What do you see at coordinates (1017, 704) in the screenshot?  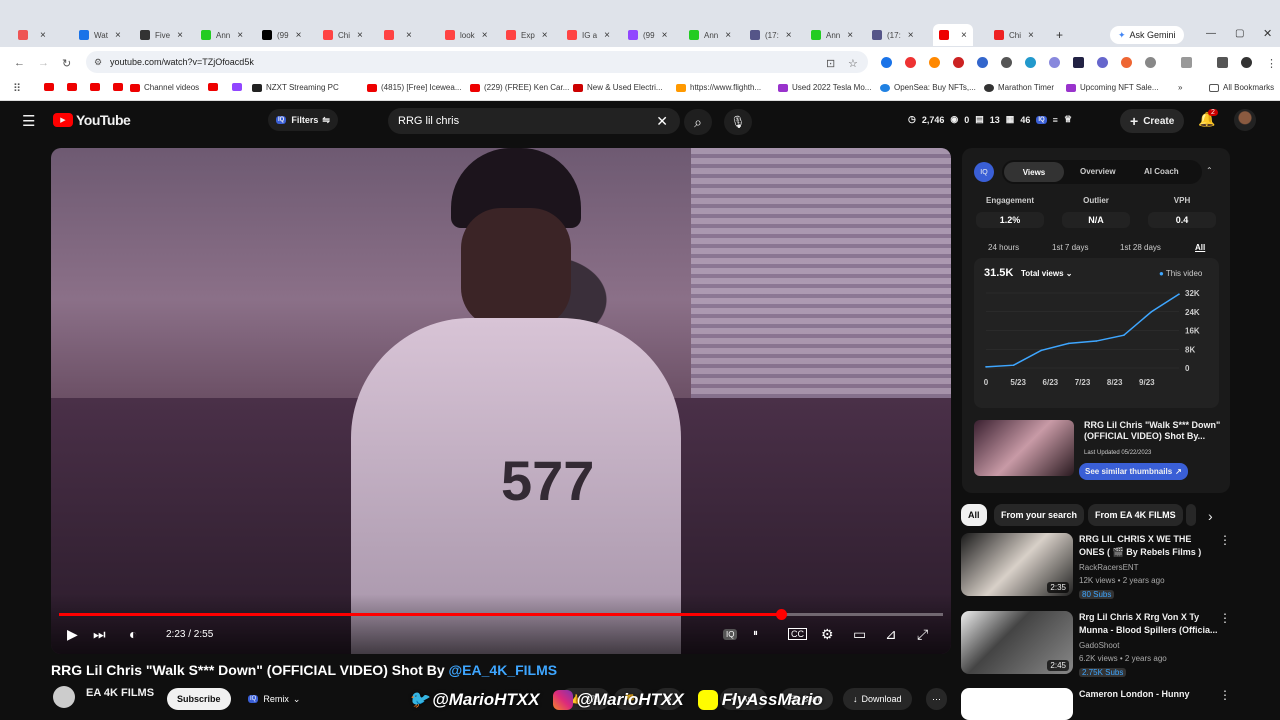 I see `related-thumbnail` at bounding box center [1017, 704].